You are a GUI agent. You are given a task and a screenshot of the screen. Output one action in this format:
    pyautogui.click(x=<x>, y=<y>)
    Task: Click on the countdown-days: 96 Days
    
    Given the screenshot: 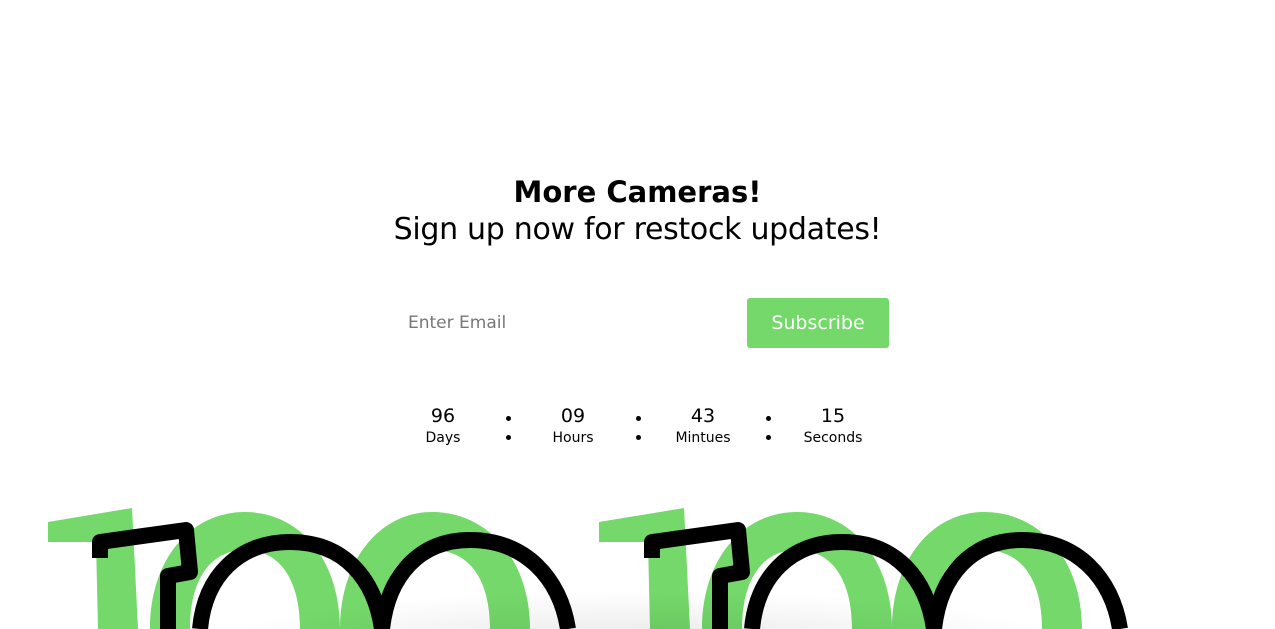 What is the action you would take?
    pyautogui.click(x=443, y=426)
    